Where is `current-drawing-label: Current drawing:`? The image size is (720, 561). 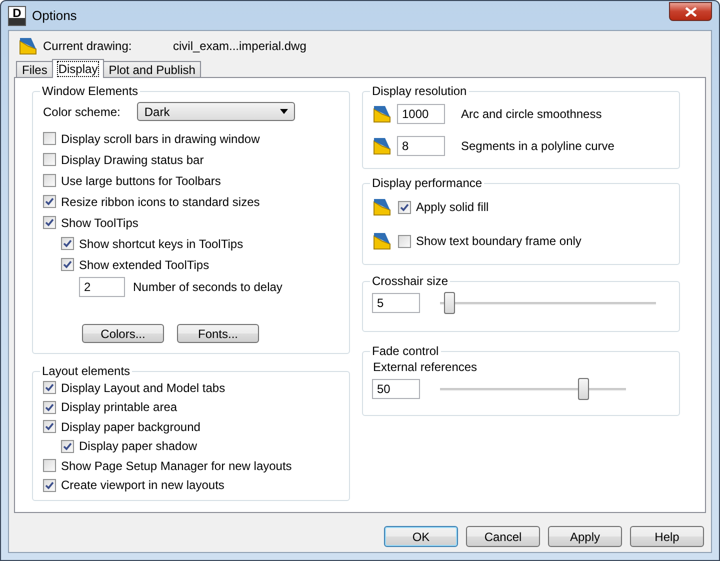
current-drawing-label: Current drawing: is located at coordinates (88, 46).